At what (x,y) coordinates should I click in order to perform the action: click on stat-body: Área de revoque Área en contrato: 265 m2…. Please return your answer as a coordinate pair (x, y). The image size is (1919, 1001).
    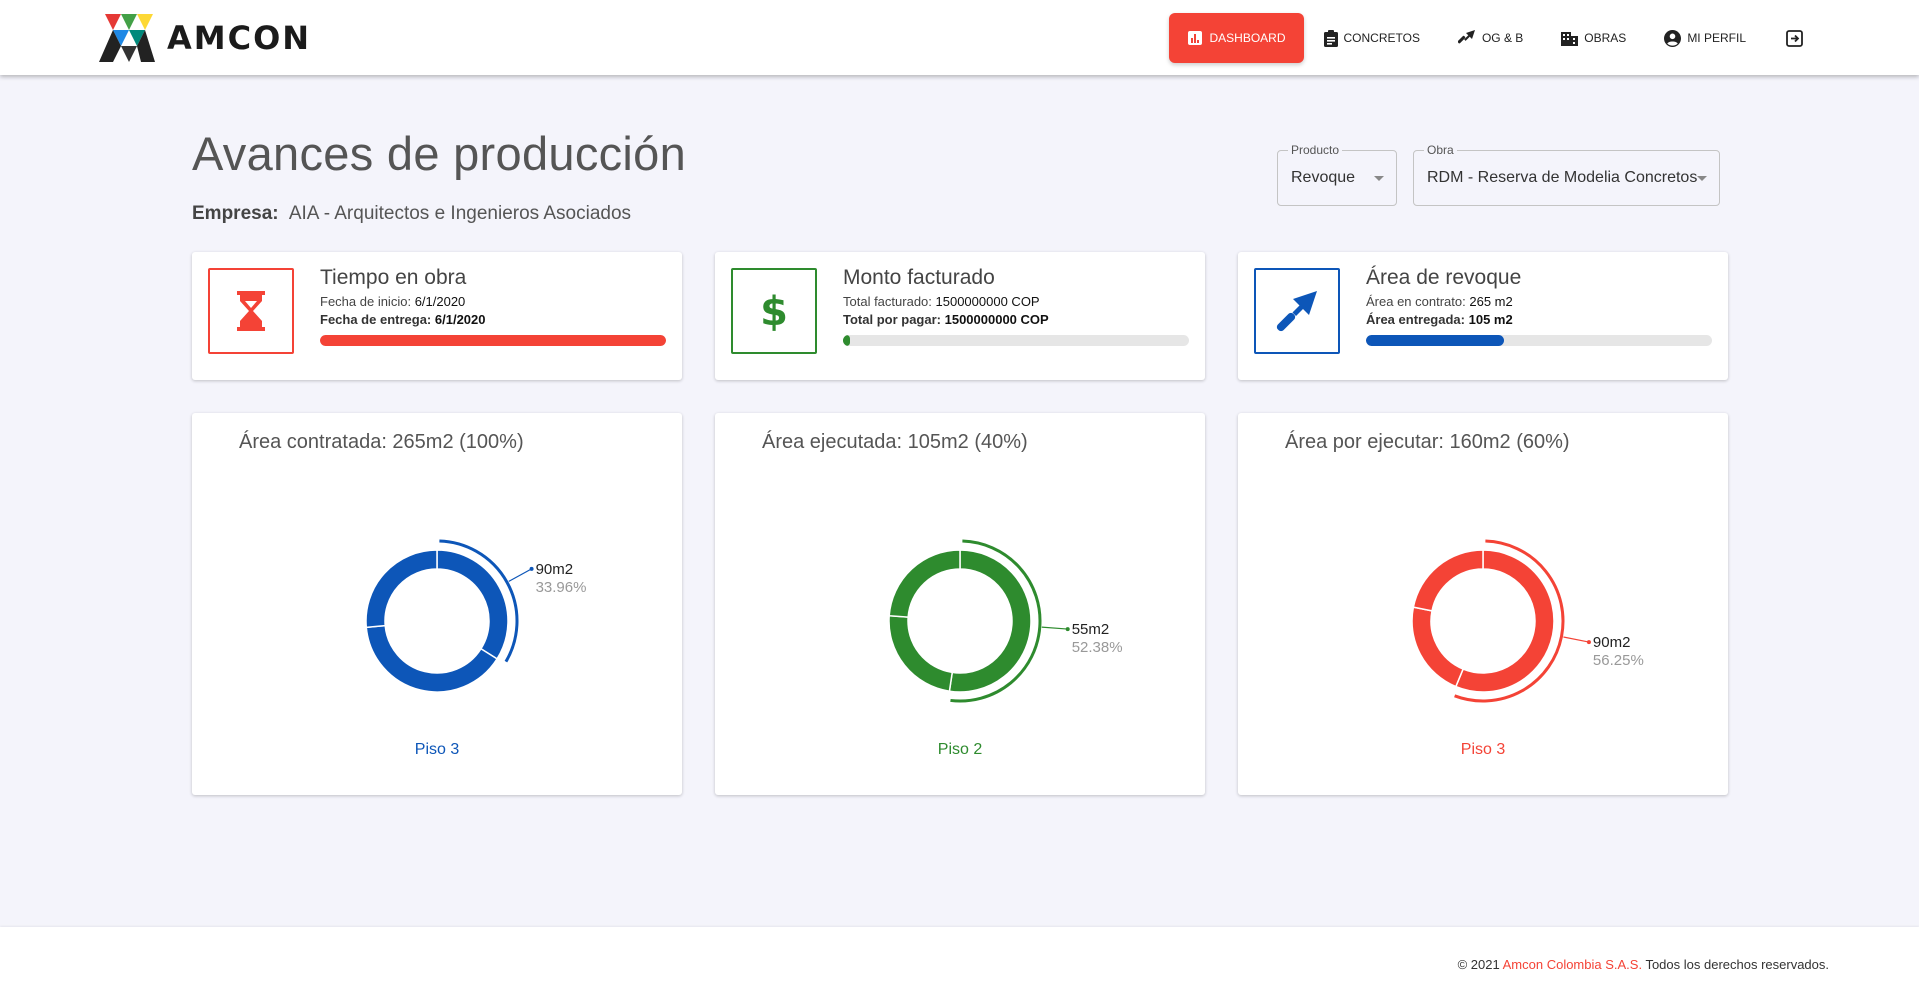
    Looking at the image, I should click on (1539, 306).